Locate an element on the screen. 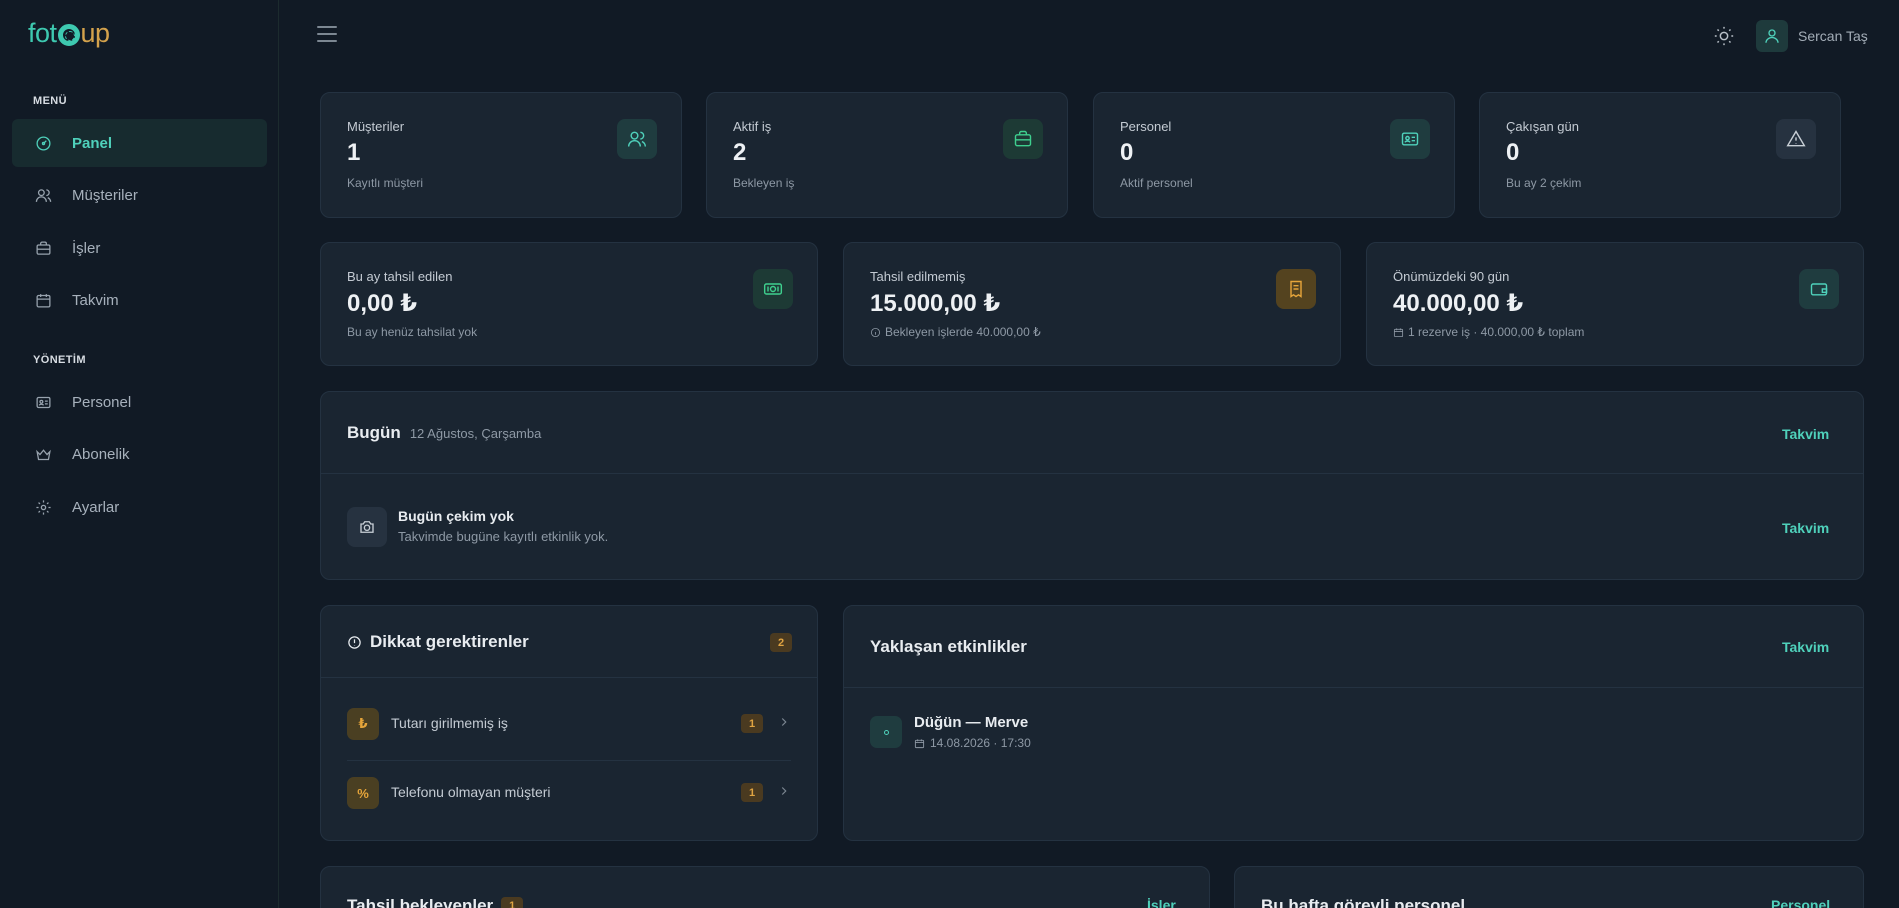 This screenshot has width=1899, height=908. stat-label: Tahsil edilmemiş is located at coordinates (918, 276).